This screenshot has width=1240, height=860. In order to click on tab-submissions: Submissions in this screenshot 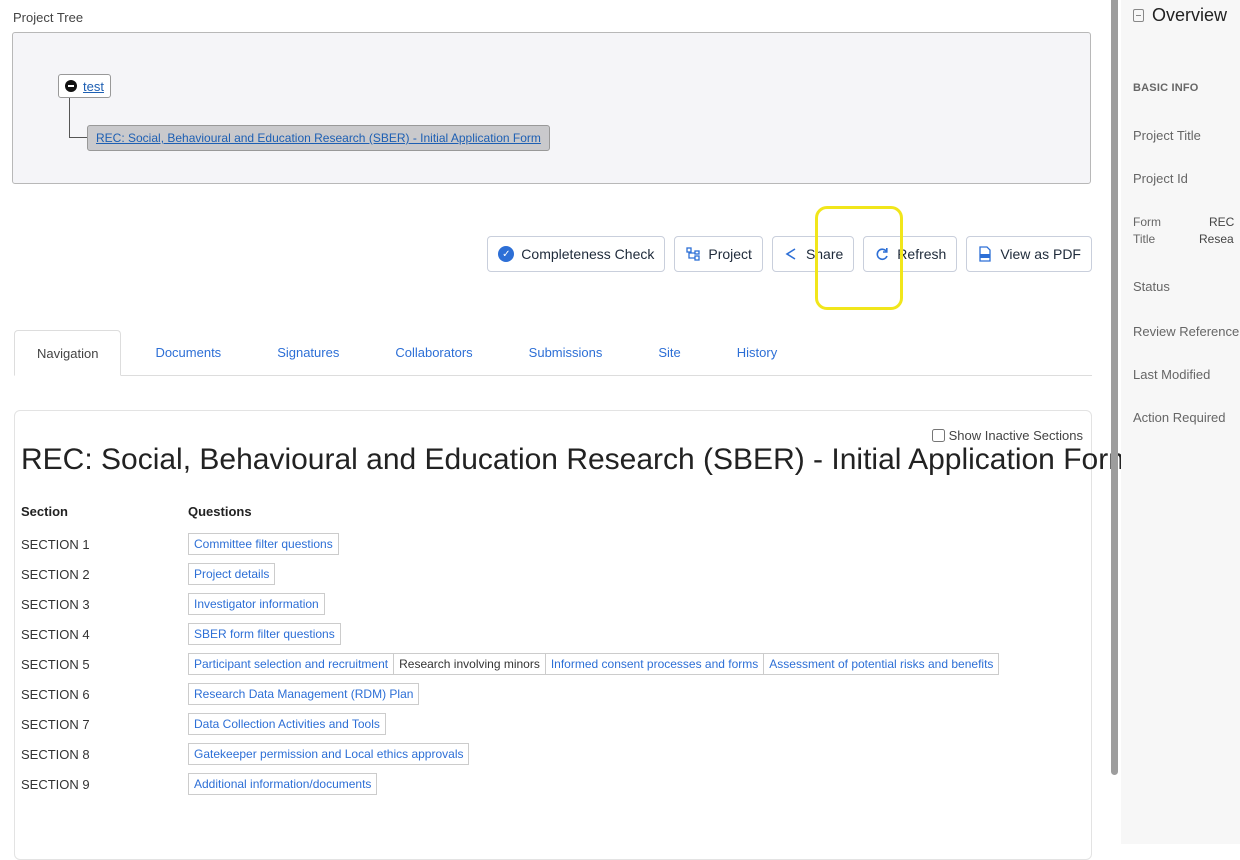, I will do `click(566, 352)`.